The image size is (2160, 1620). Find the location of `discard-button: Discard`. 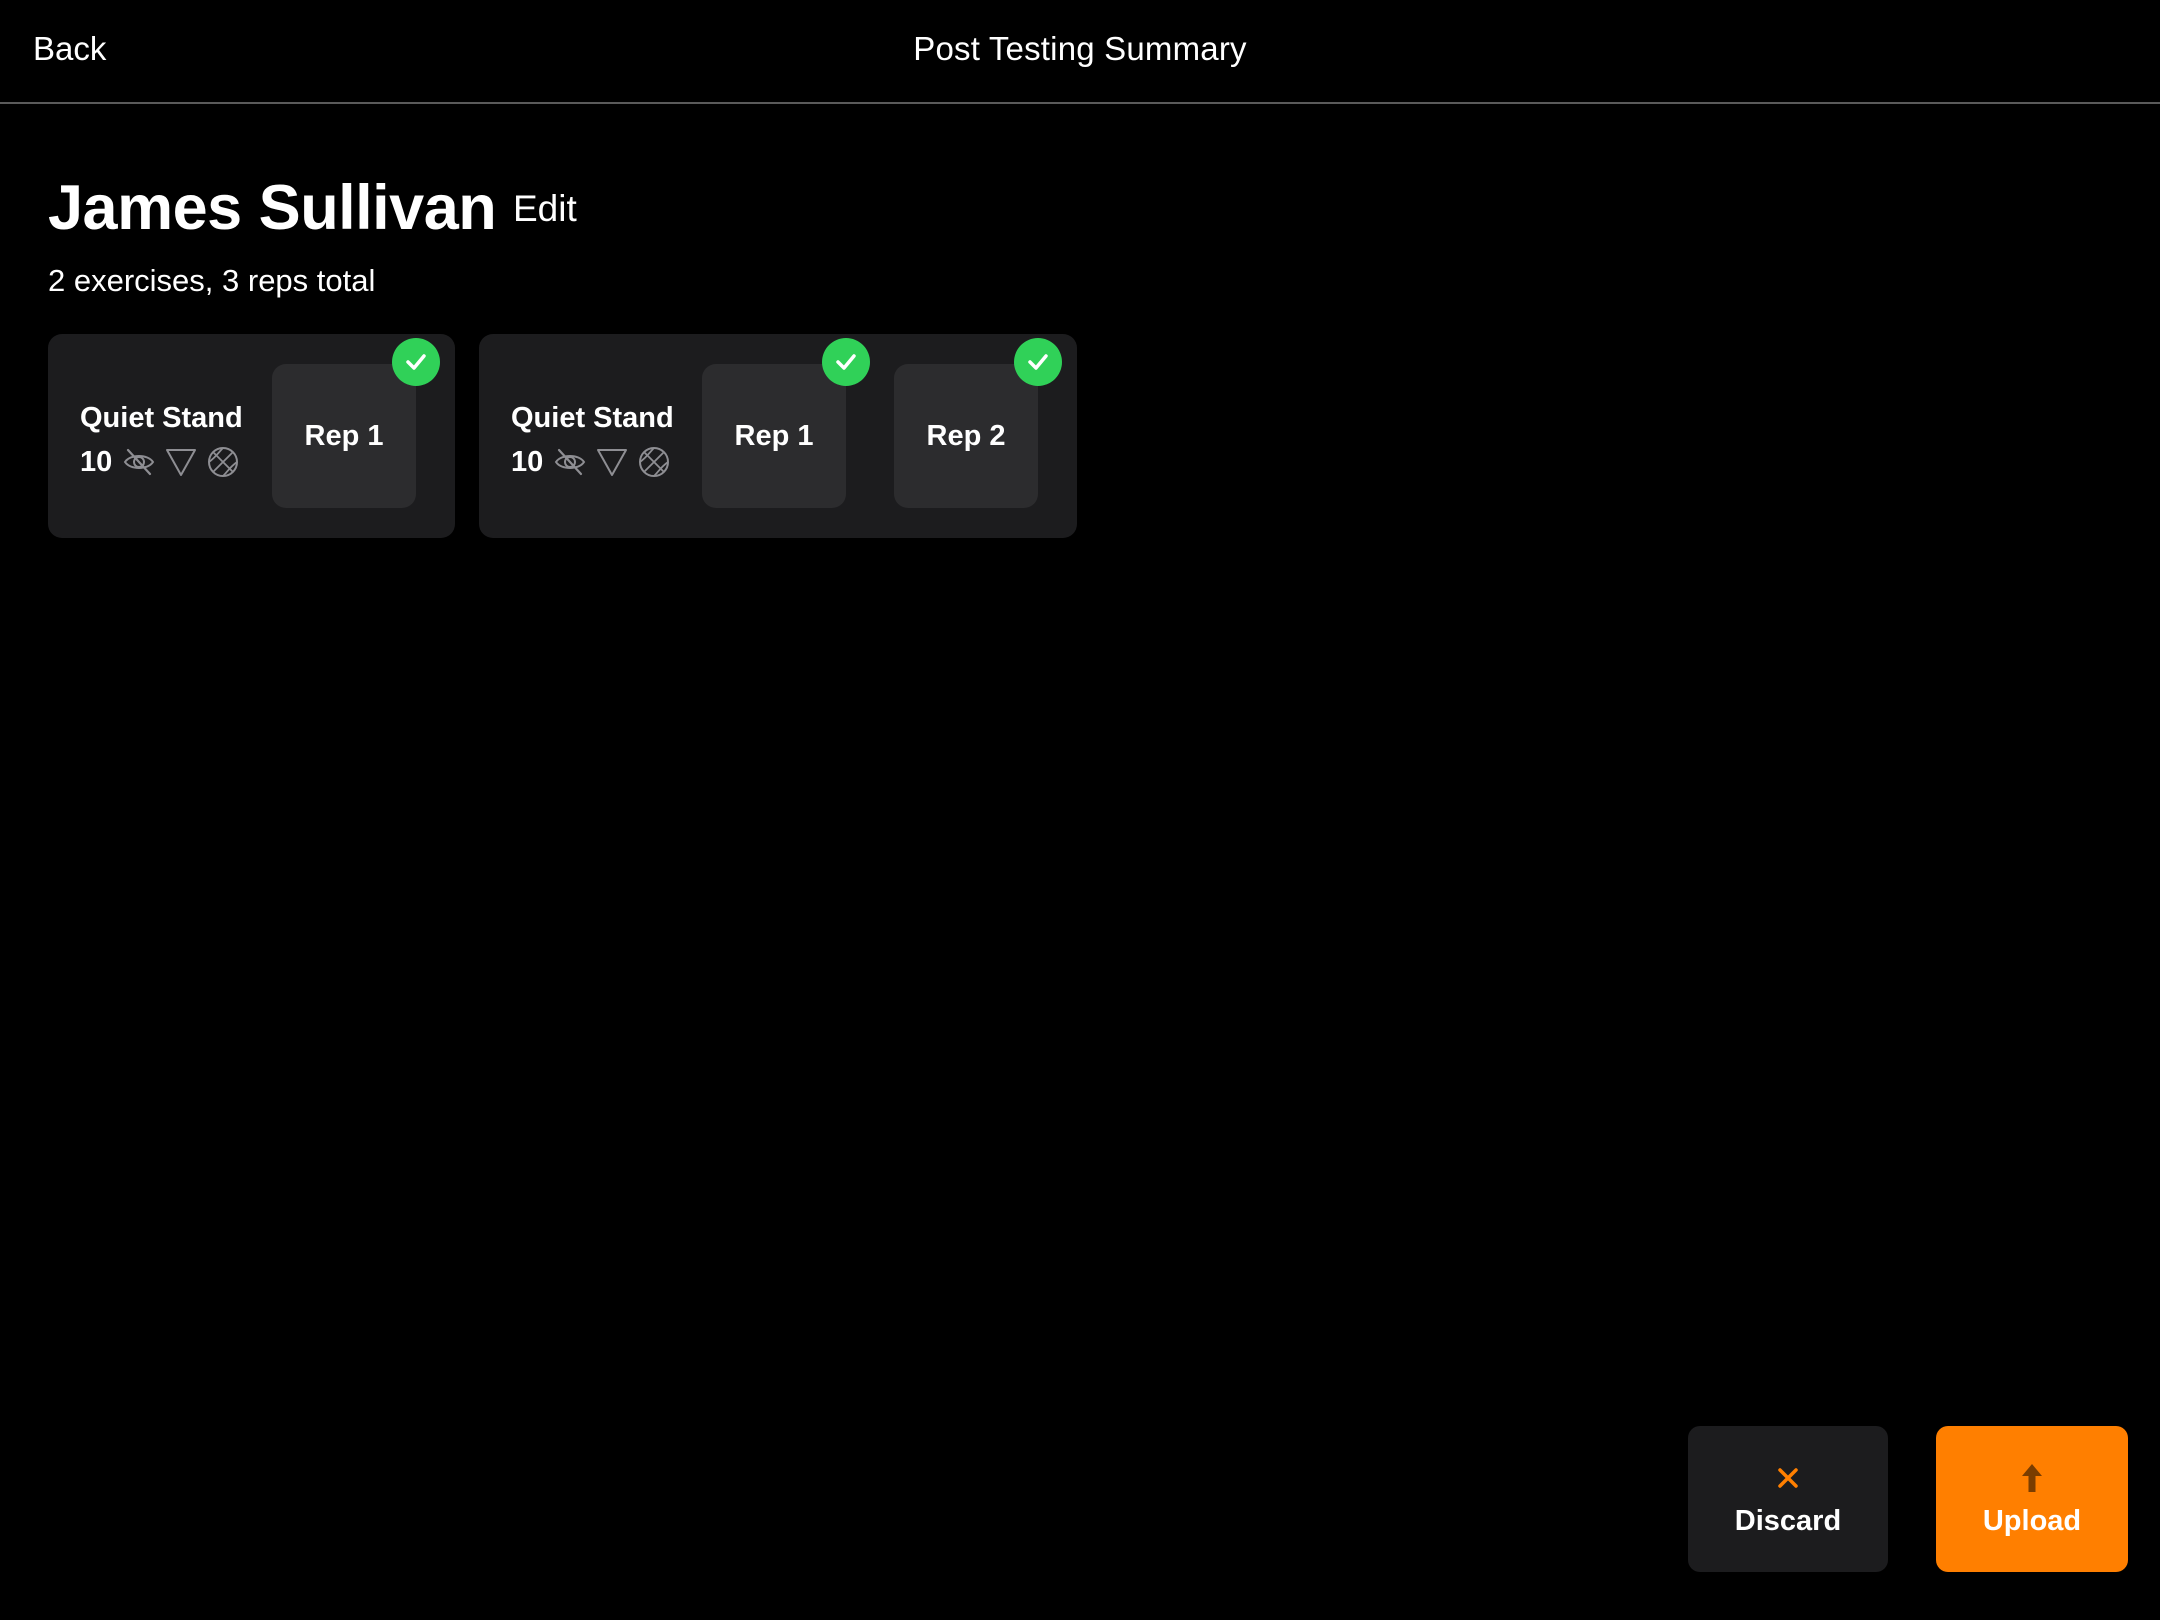

discard-button: Discard is located at coordinates (1788, 1499).